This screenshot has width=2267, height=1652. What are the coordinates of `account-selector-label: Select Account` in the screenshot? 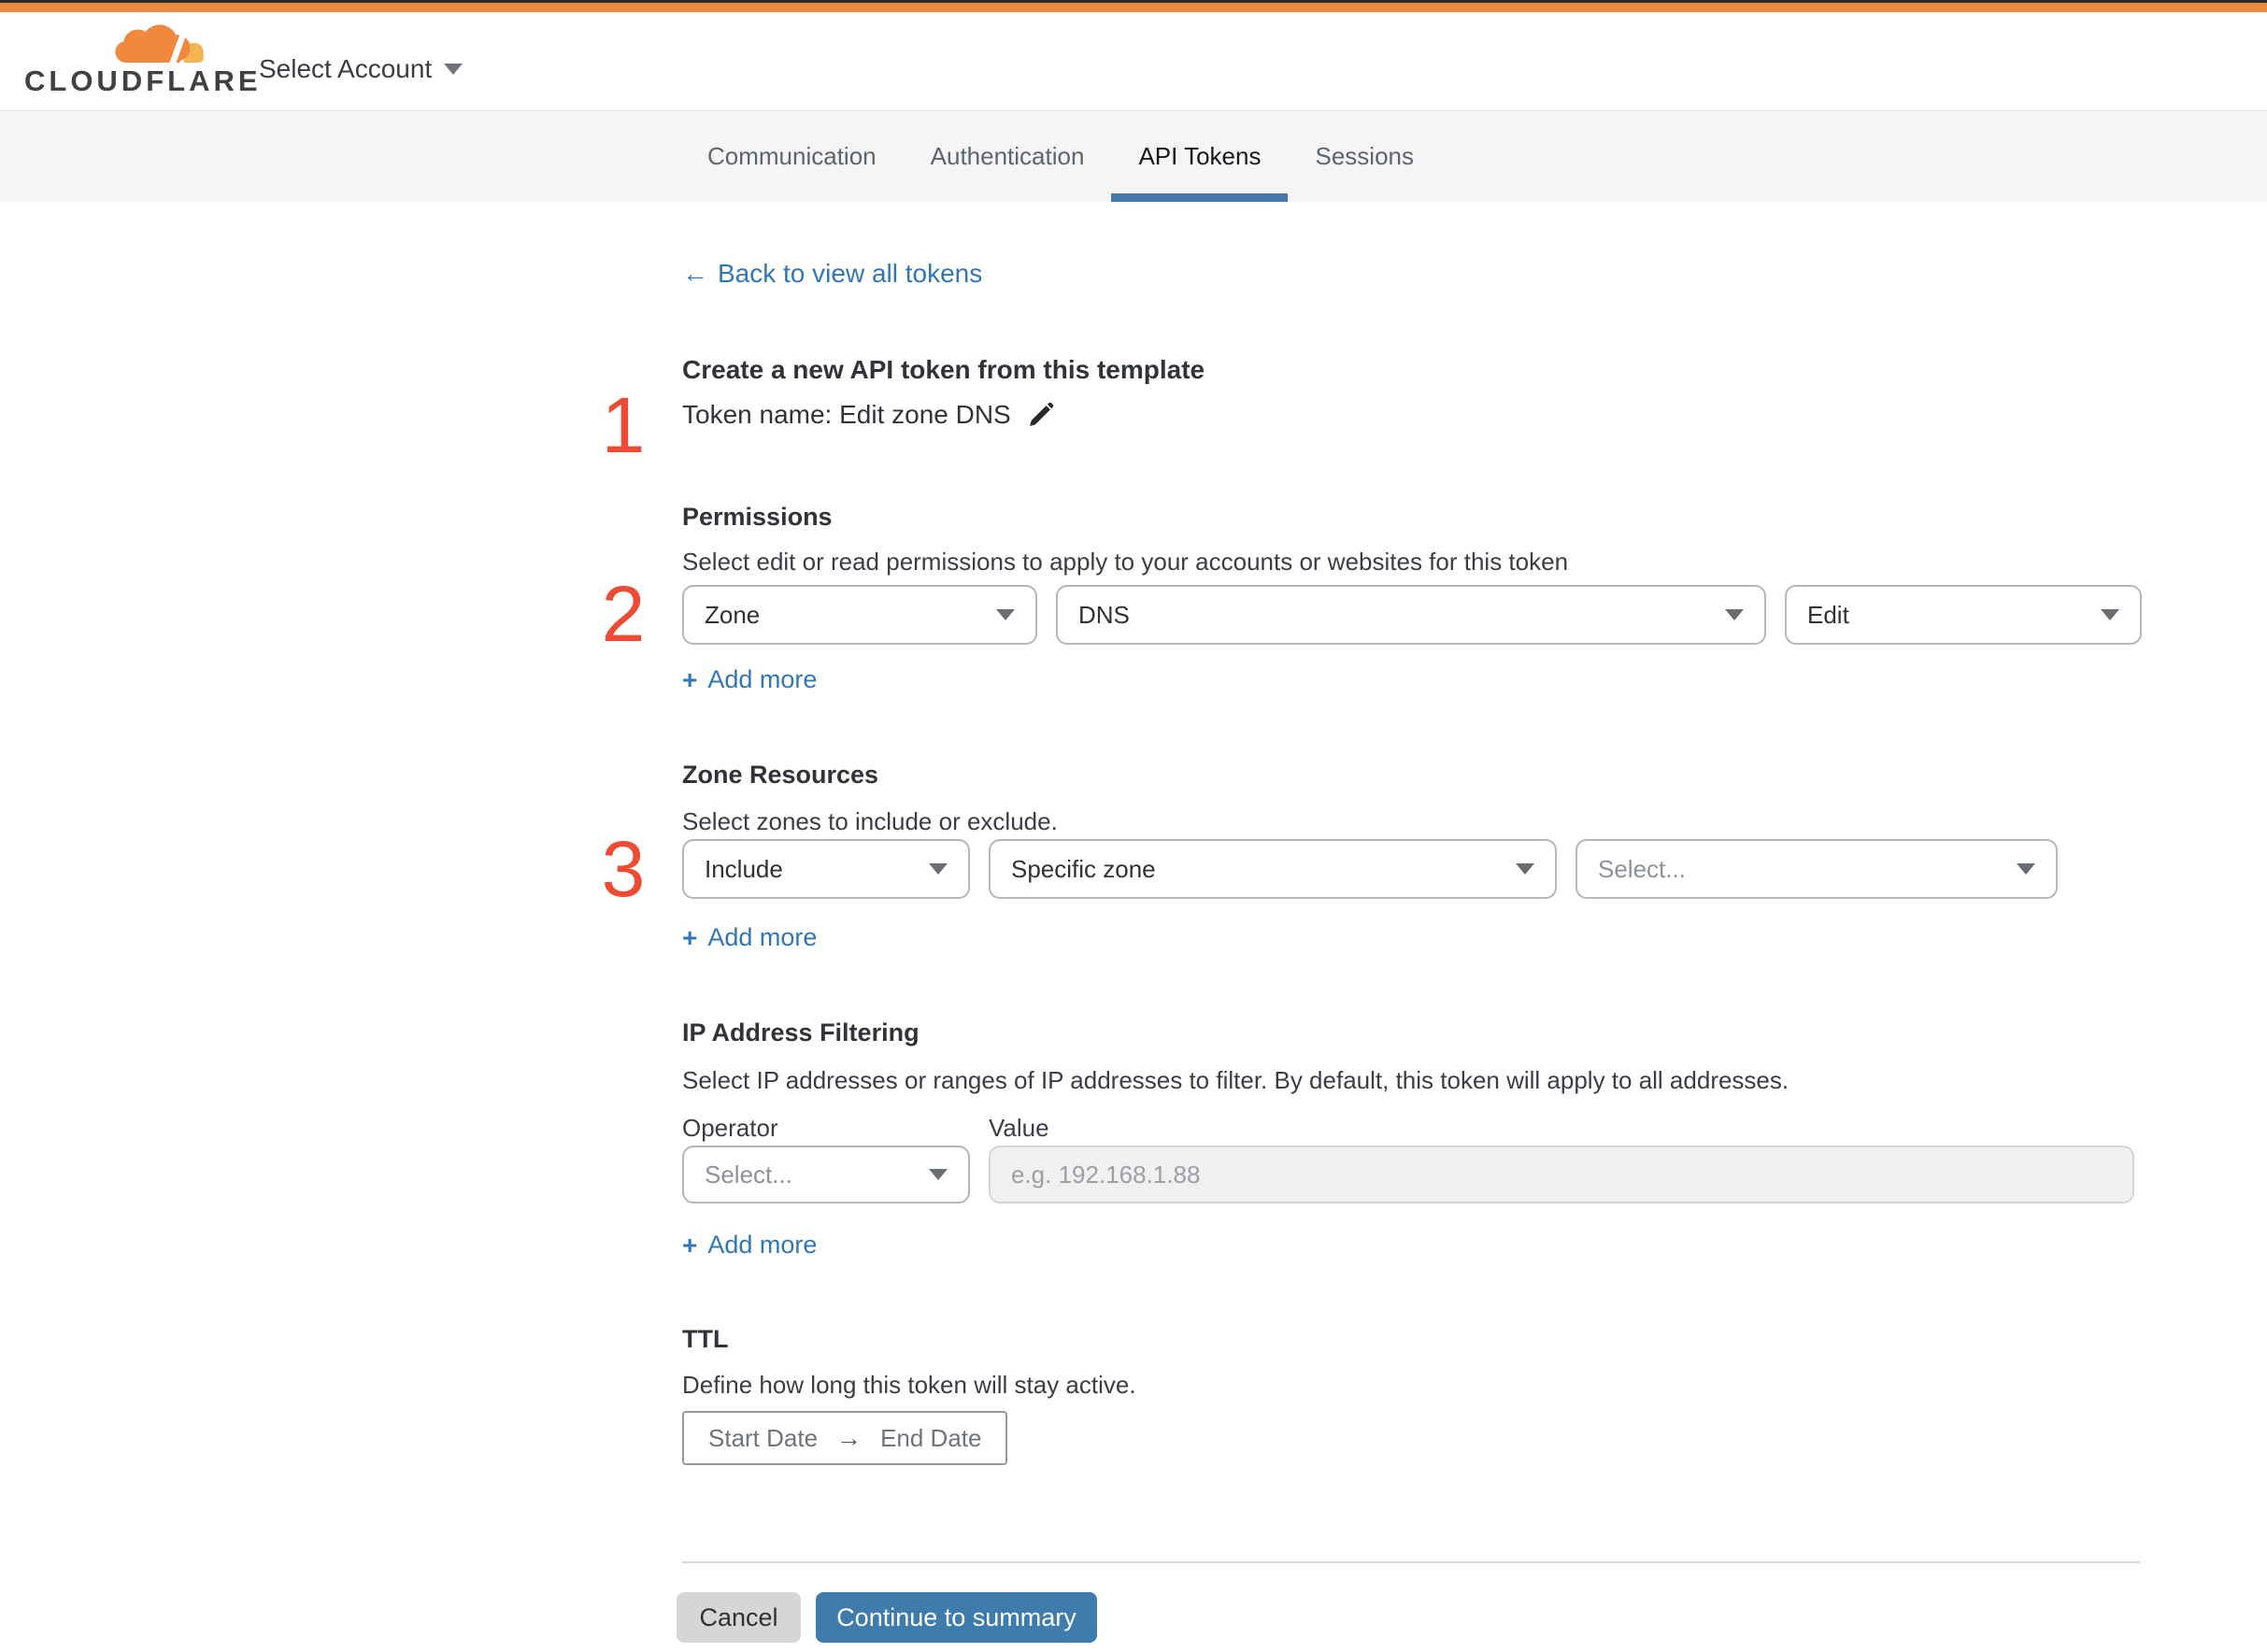 It's located at (346, 68).